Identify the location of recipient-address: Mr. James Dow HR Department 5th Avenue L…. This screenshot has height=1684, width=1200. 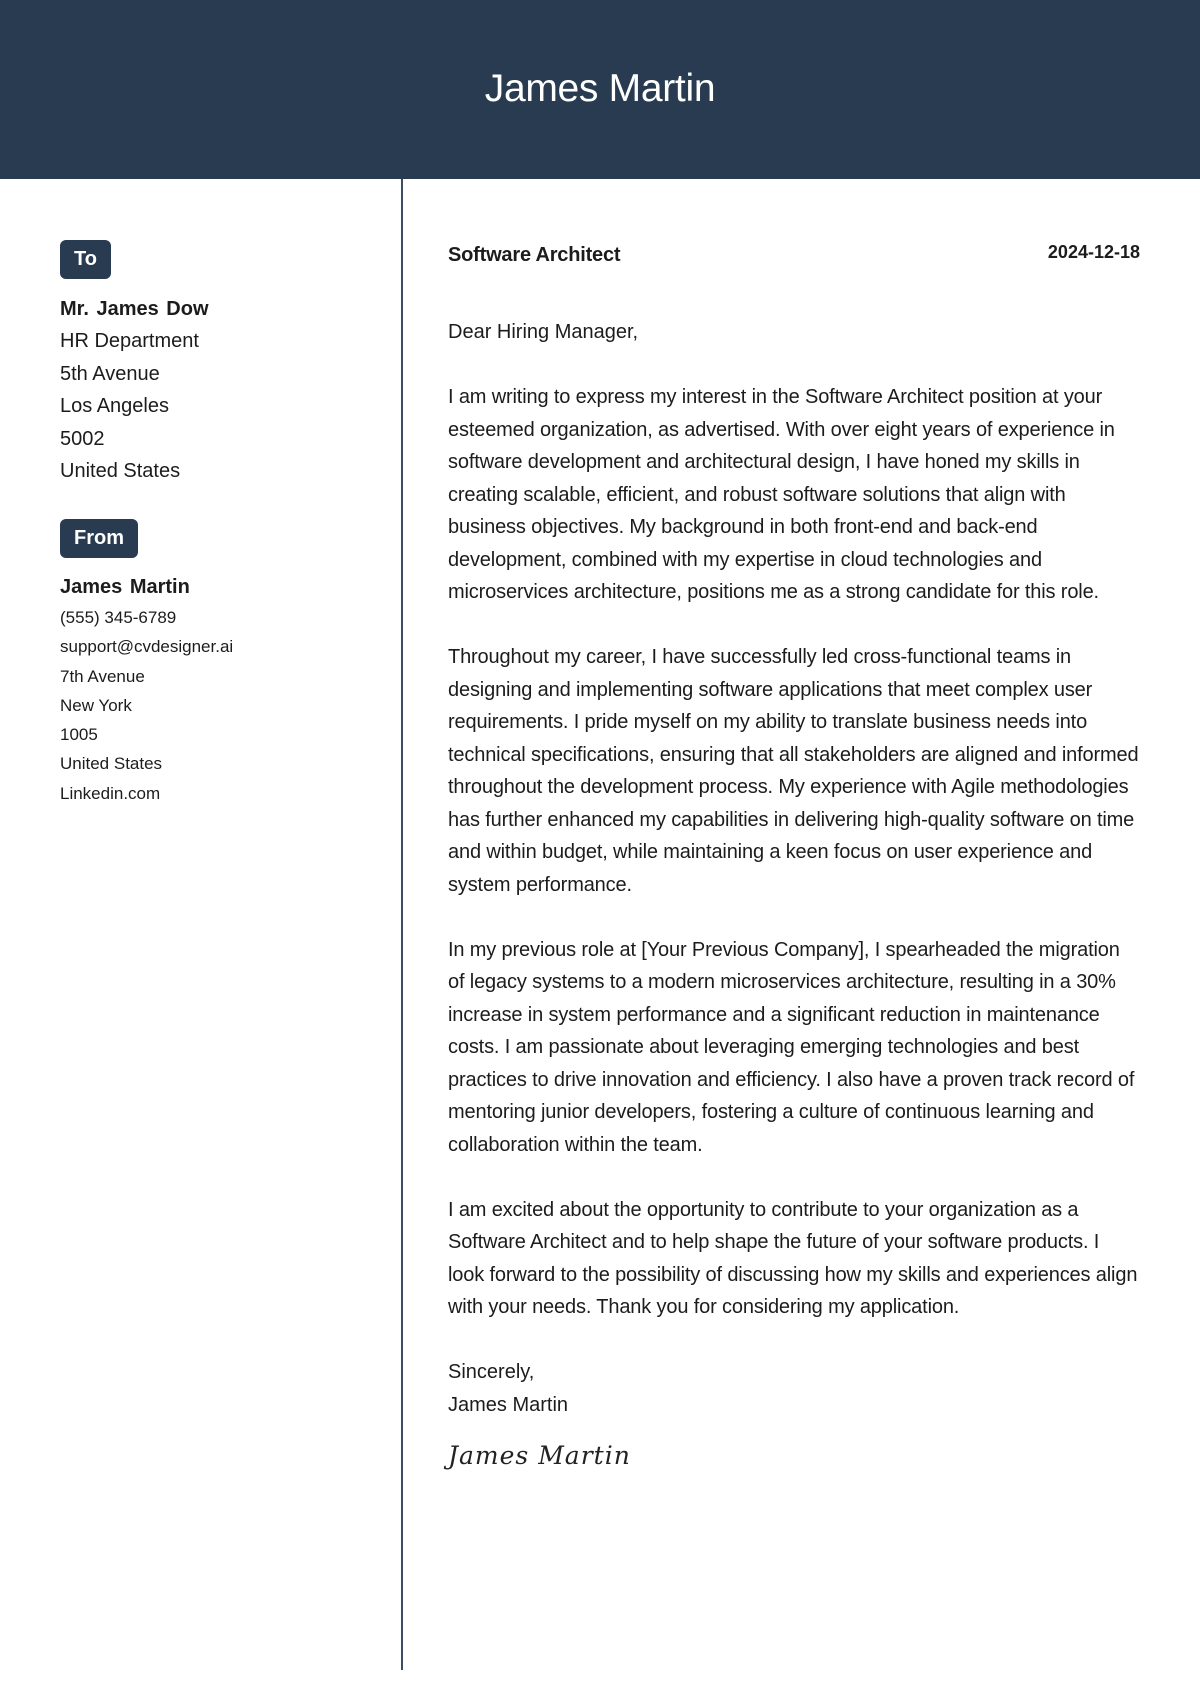
(220, 390).